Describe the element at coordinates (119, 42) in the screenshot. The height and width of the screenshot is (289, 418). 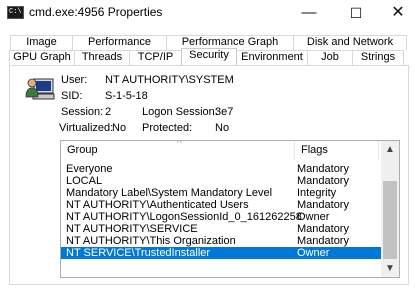
I see `tab-performance: Performance` at that location.